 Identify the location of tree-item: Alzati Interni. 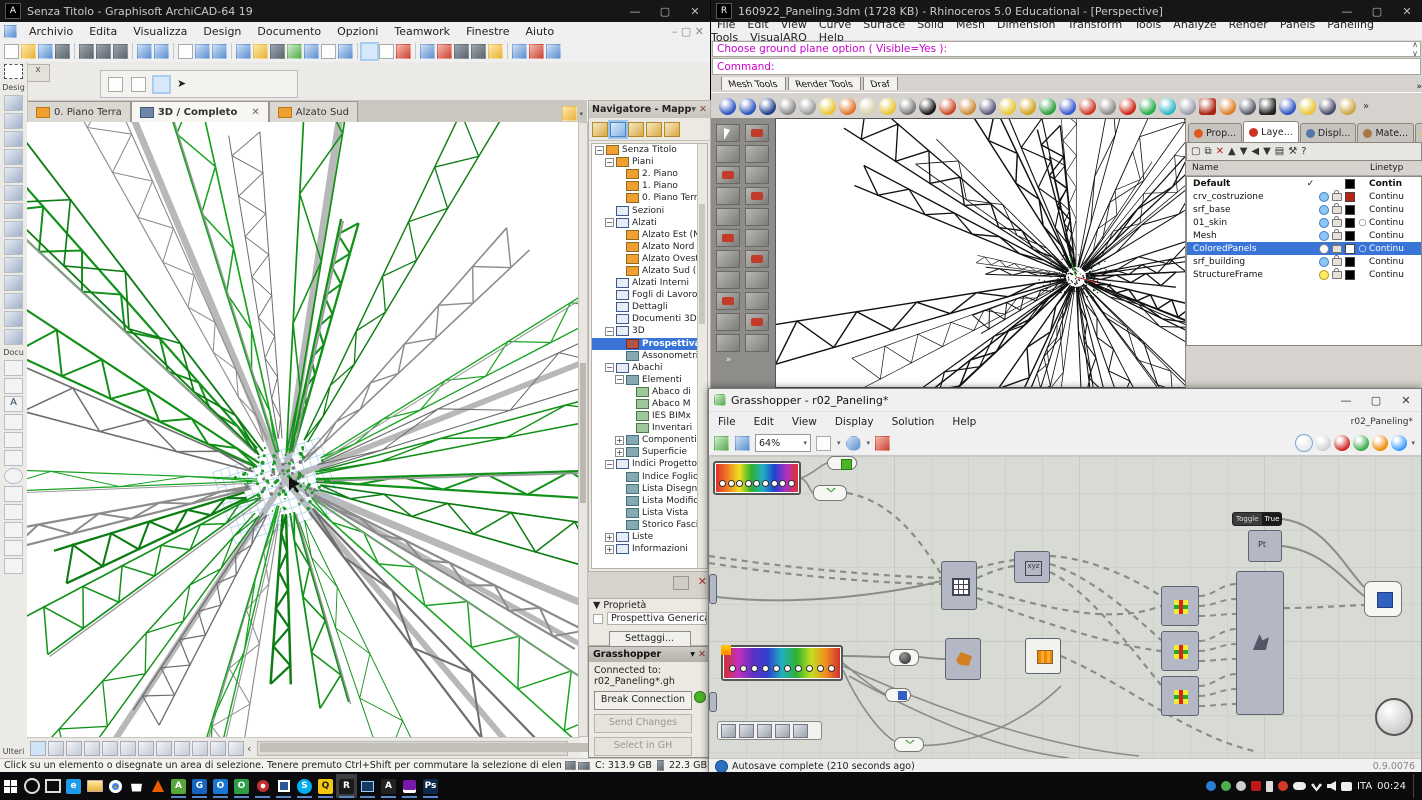
(649, 283).